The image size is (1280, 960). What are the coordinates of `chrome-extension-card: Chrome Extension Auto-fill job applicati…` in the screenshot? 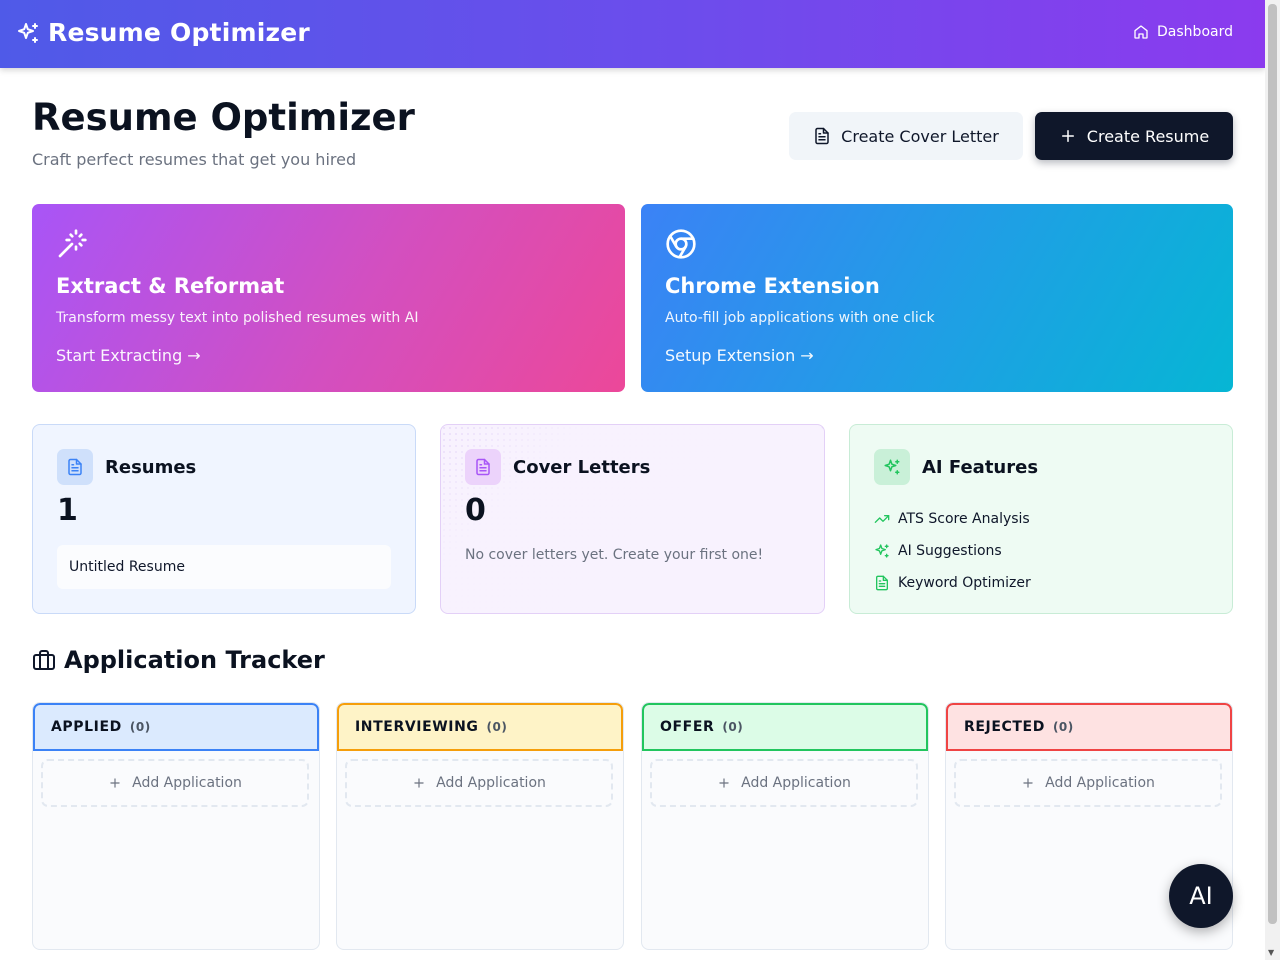 It's located at (937, 298).